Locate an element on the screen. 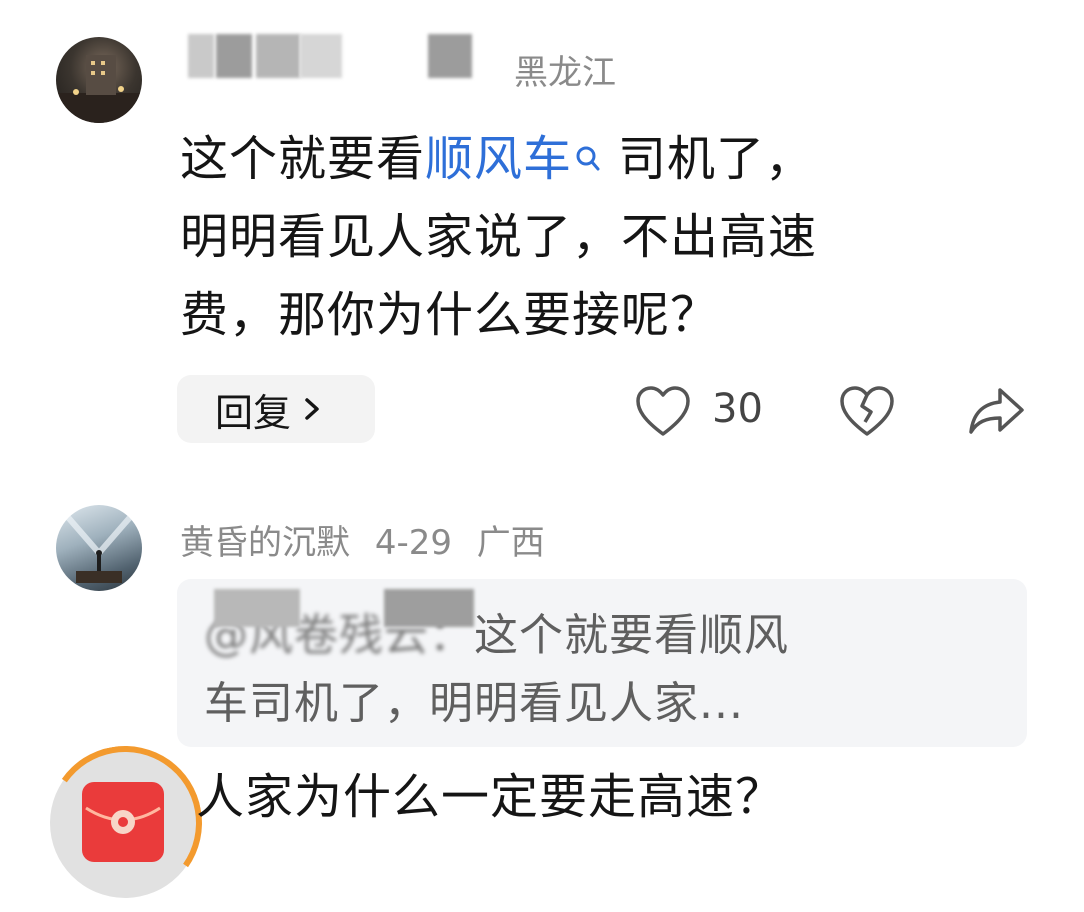 Image resolution: width=1084 pixels, height=912 pixels. comment-text-line2: 明明看见人家说了，不出高速 is located at coordinates (499, 237).